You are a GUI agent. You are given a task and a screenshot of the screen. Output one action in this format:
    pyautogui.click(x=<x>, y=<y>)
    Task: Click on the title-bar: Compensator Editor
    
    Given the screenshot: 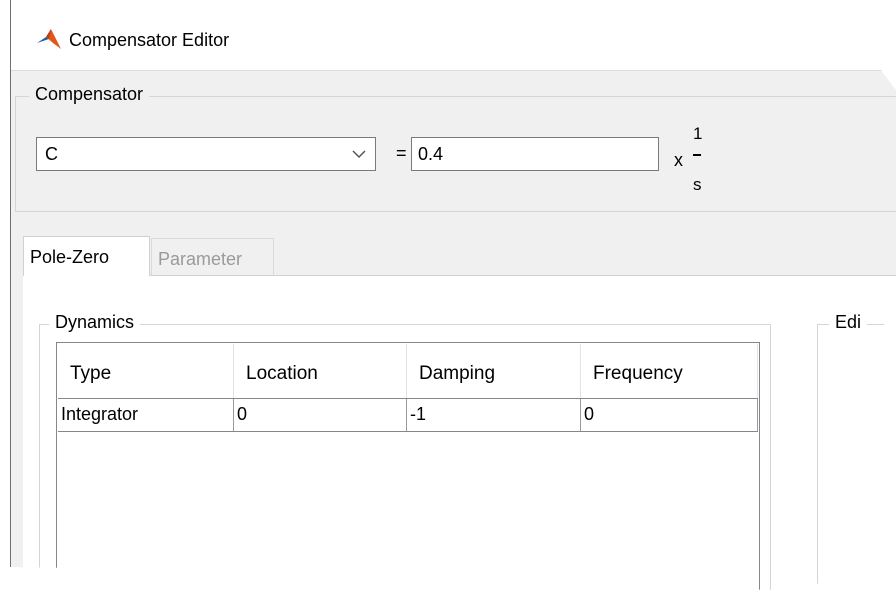 What is the action you would take?
    pyautogui.click(x=453, y=35)
    